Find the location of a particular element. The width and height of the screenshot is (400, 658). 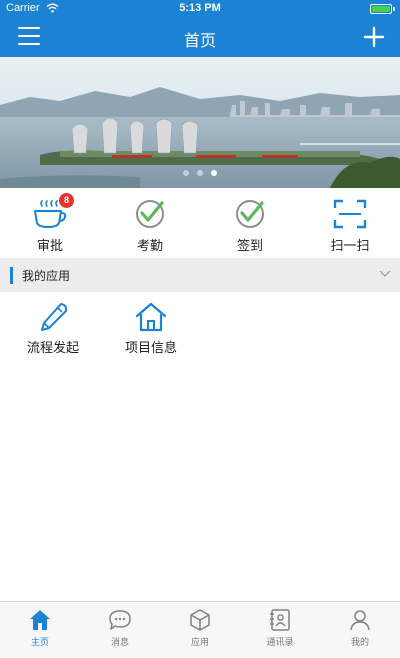

app-label: 项目信息 is located at coordinates (150, 348).